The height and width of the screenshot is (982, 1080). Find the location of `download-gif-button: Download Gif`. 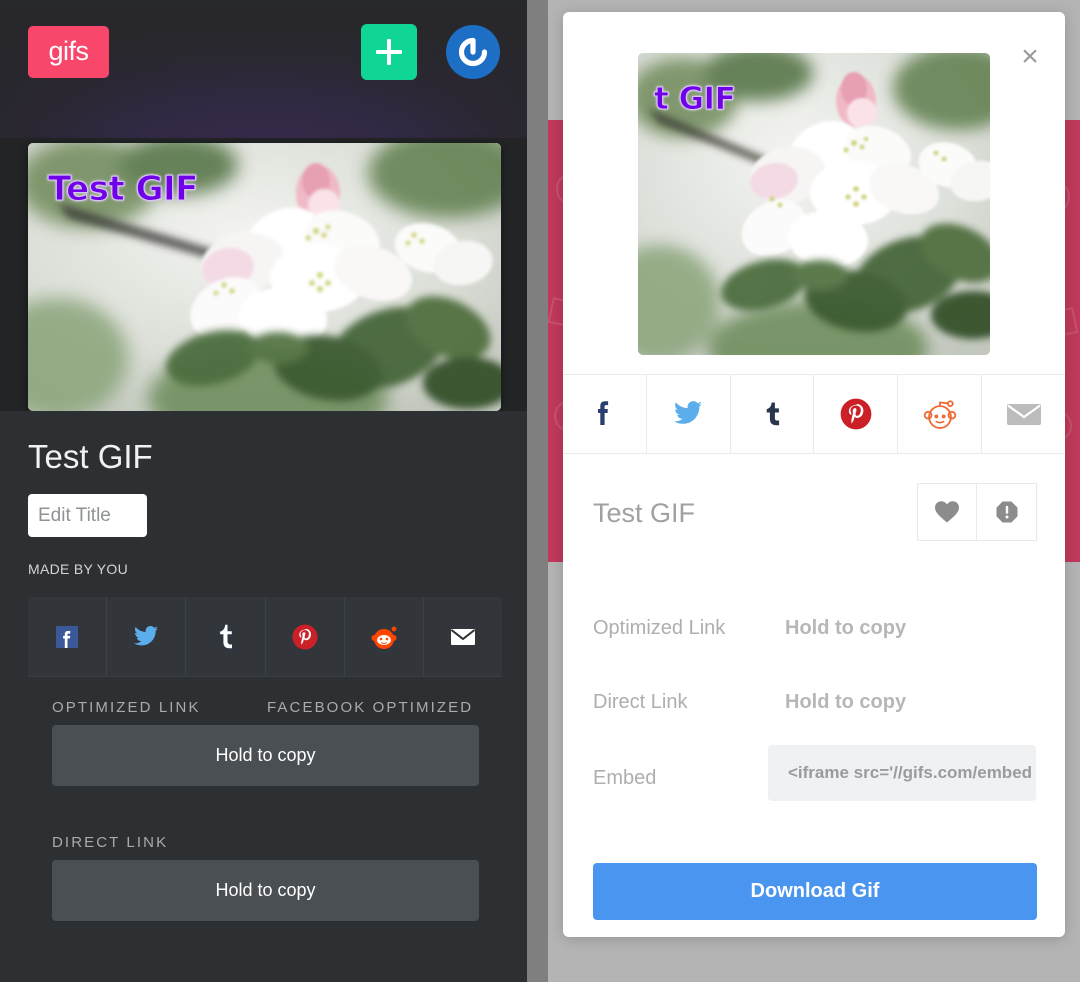

download-gif-button: Download Gif is located at coordinates (815, 891).